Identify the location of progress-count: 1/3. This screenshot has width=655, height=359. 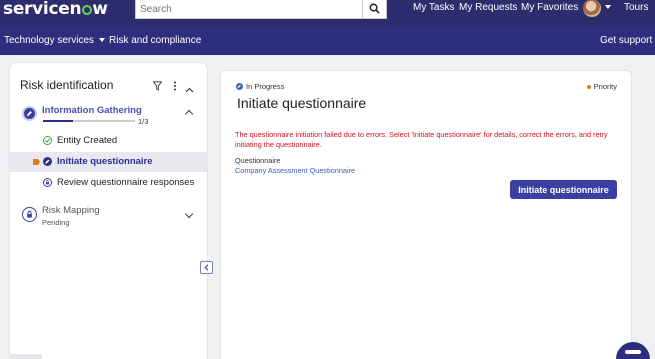
(143, 121).